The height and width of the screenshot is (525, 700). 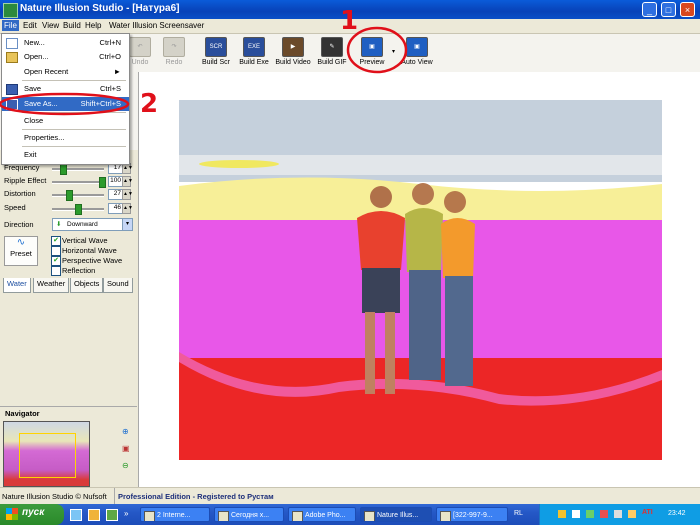 I want to click on auto-view-button: ▣ Auto View, so click(x=417, y=53).